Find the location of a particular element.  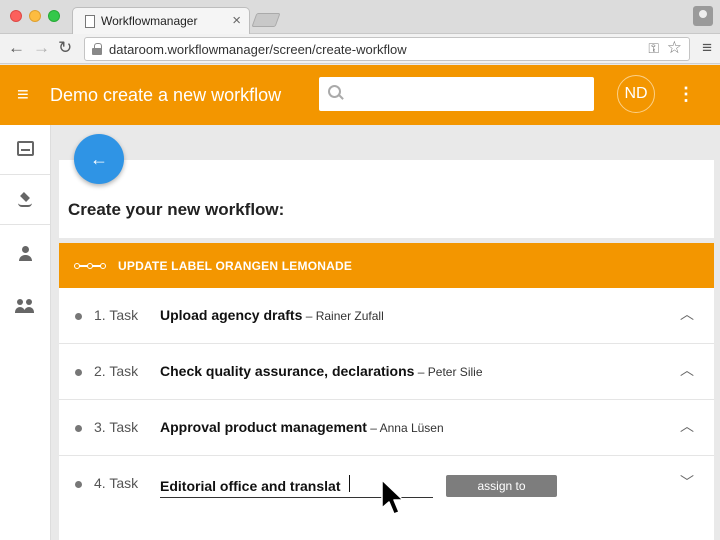

task-number: 1. Task is located at coordinates (116, 315).